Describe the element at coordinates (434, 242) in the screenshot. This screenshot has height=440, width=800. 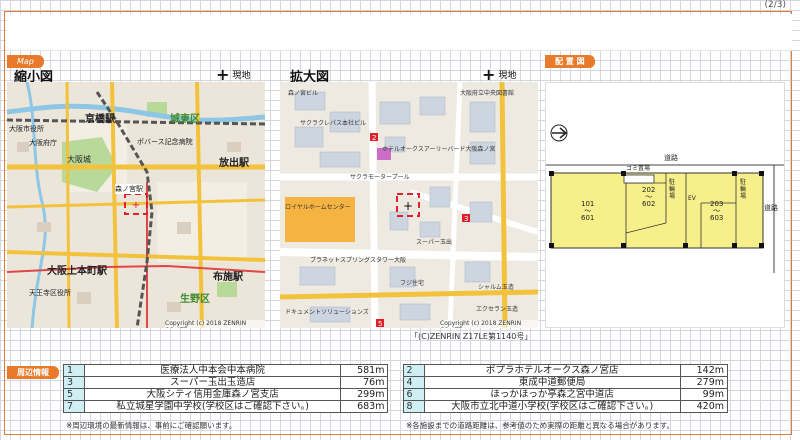
I see `place-label: スーパー玉出` at that location.